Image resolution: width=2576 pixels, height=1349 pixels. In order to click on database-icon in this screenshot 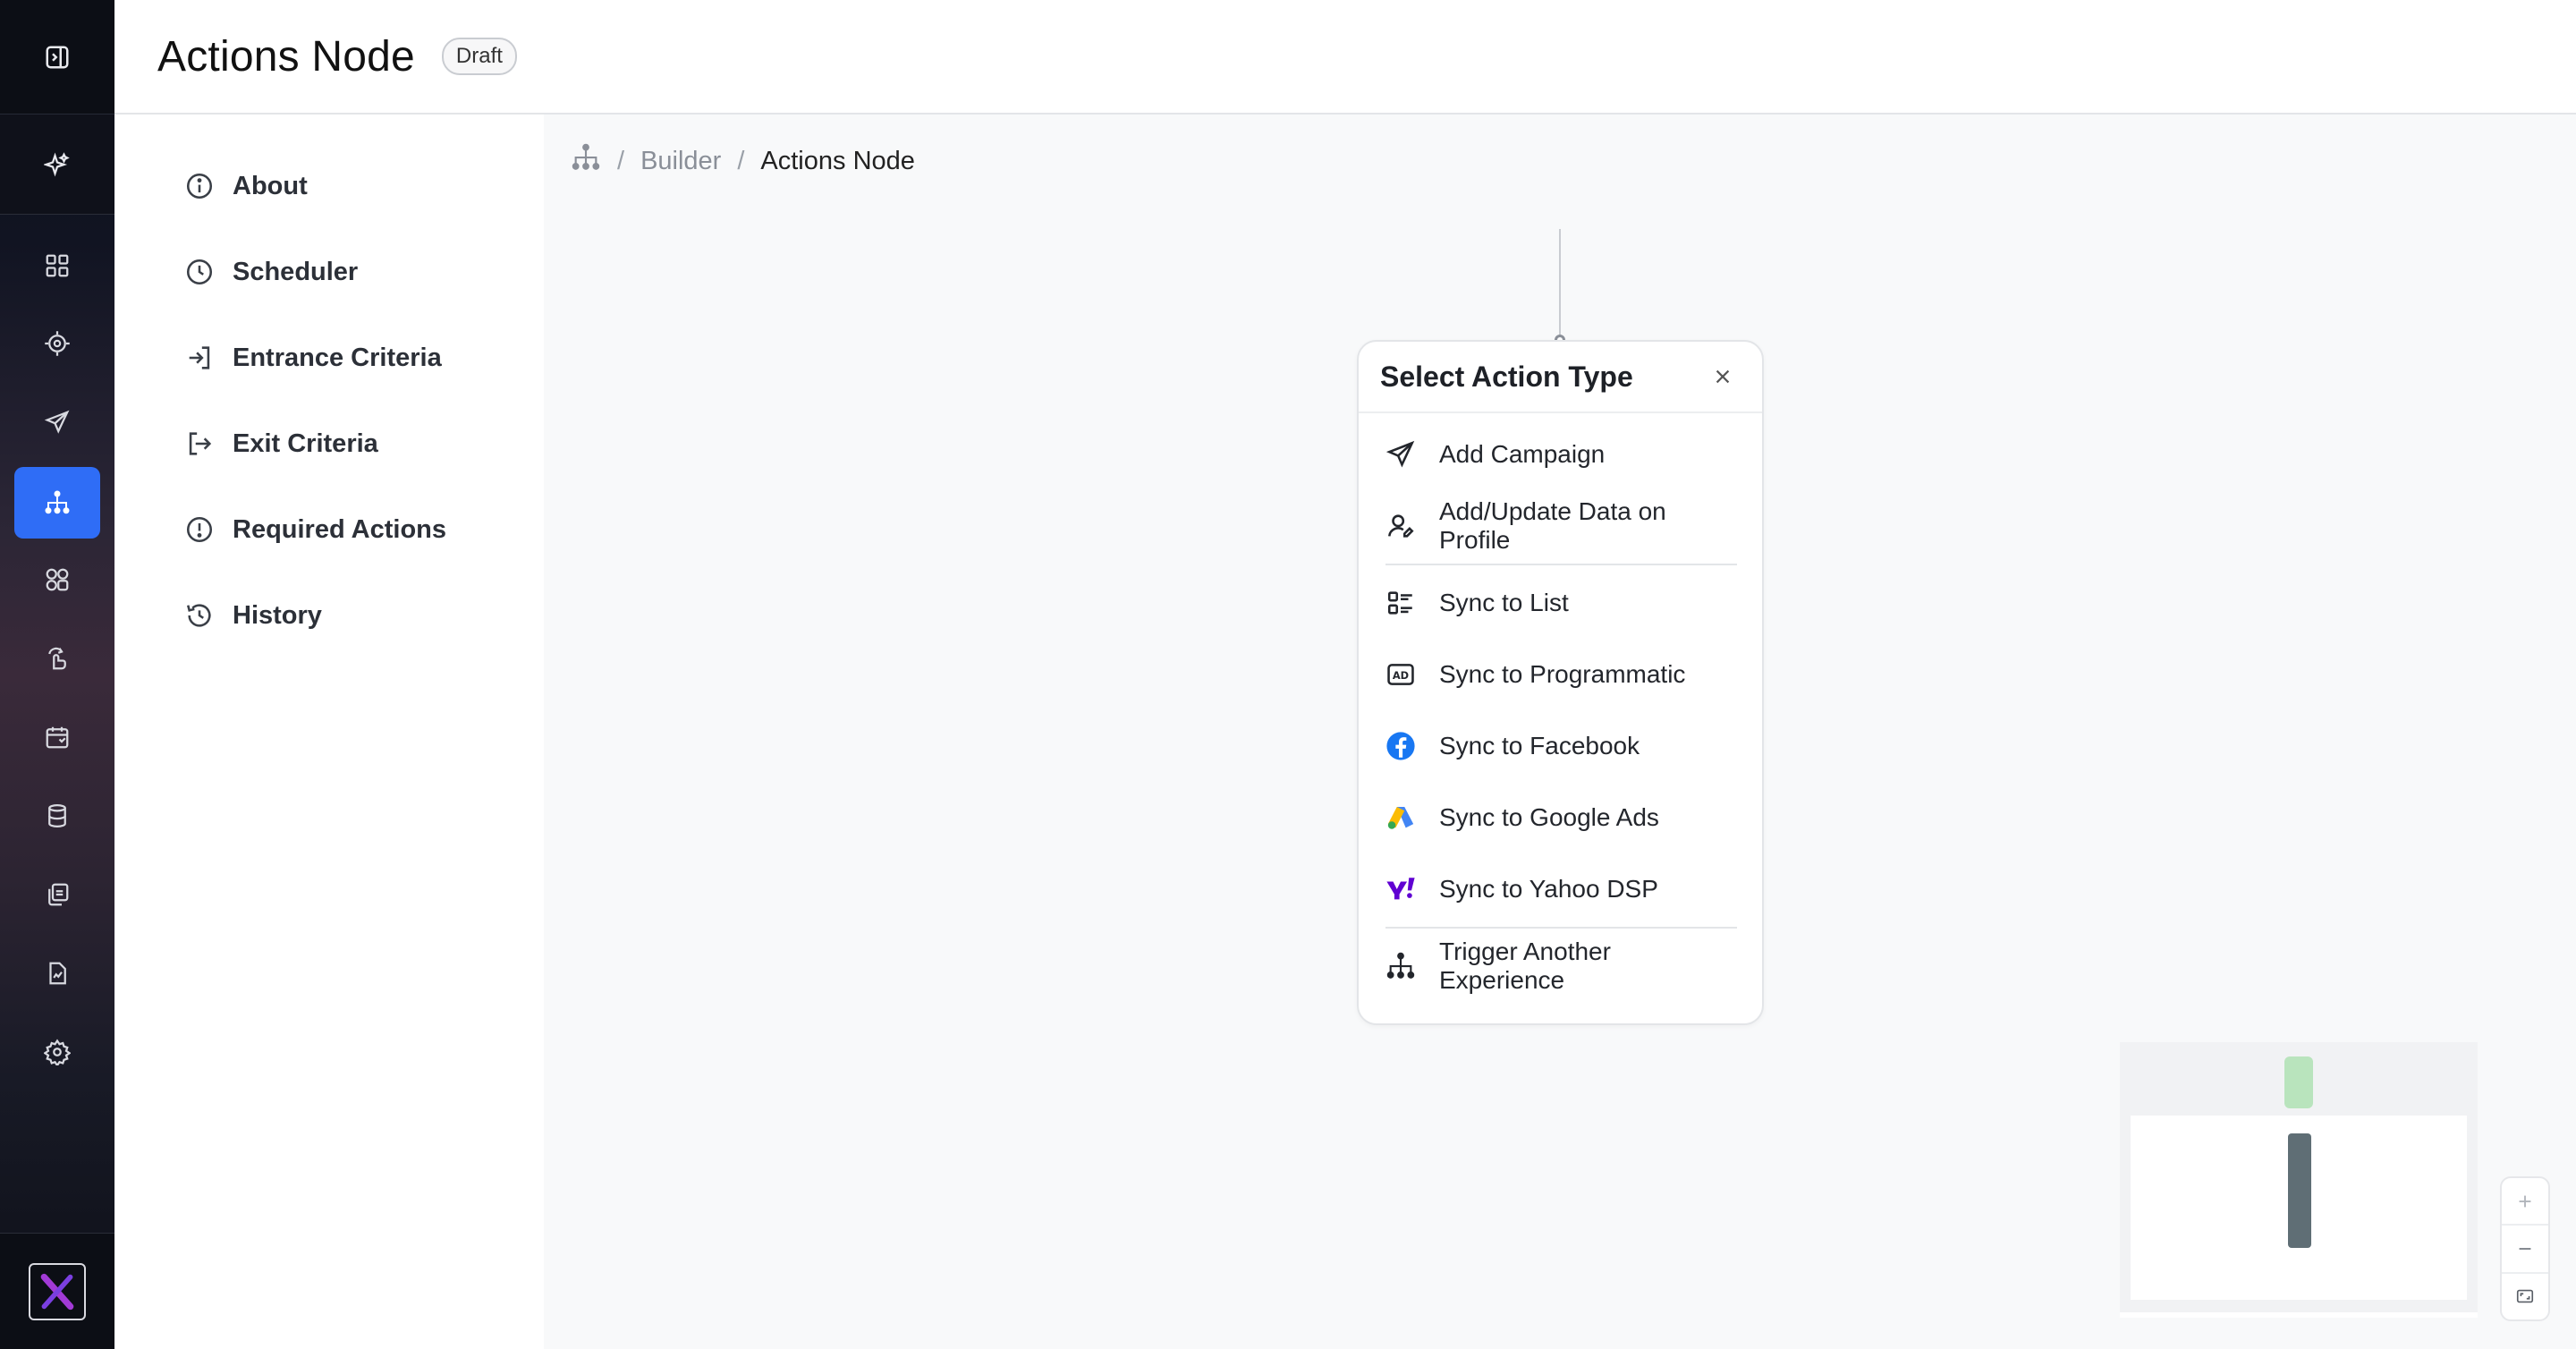, I will do `click(57, 815)`.